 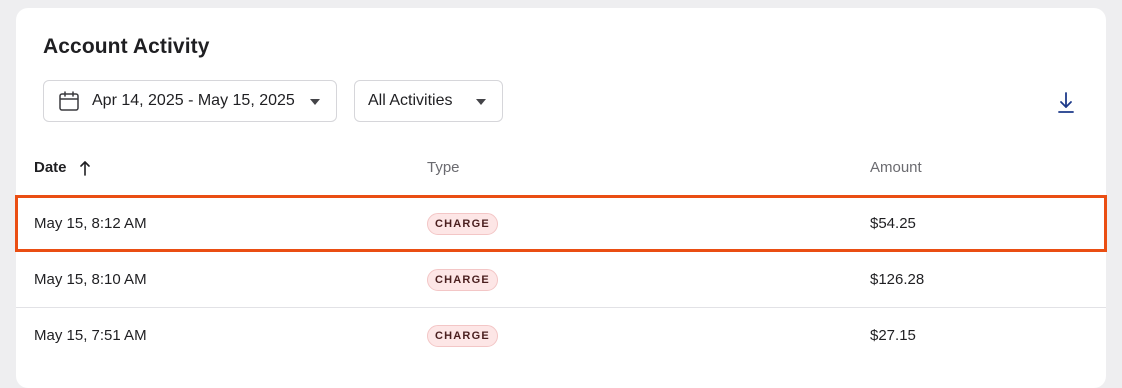 What do you see at coordinates (561, 168) in the screenshot?
I see `table-header: Date Type Amount` at bounding box center [561, 168].